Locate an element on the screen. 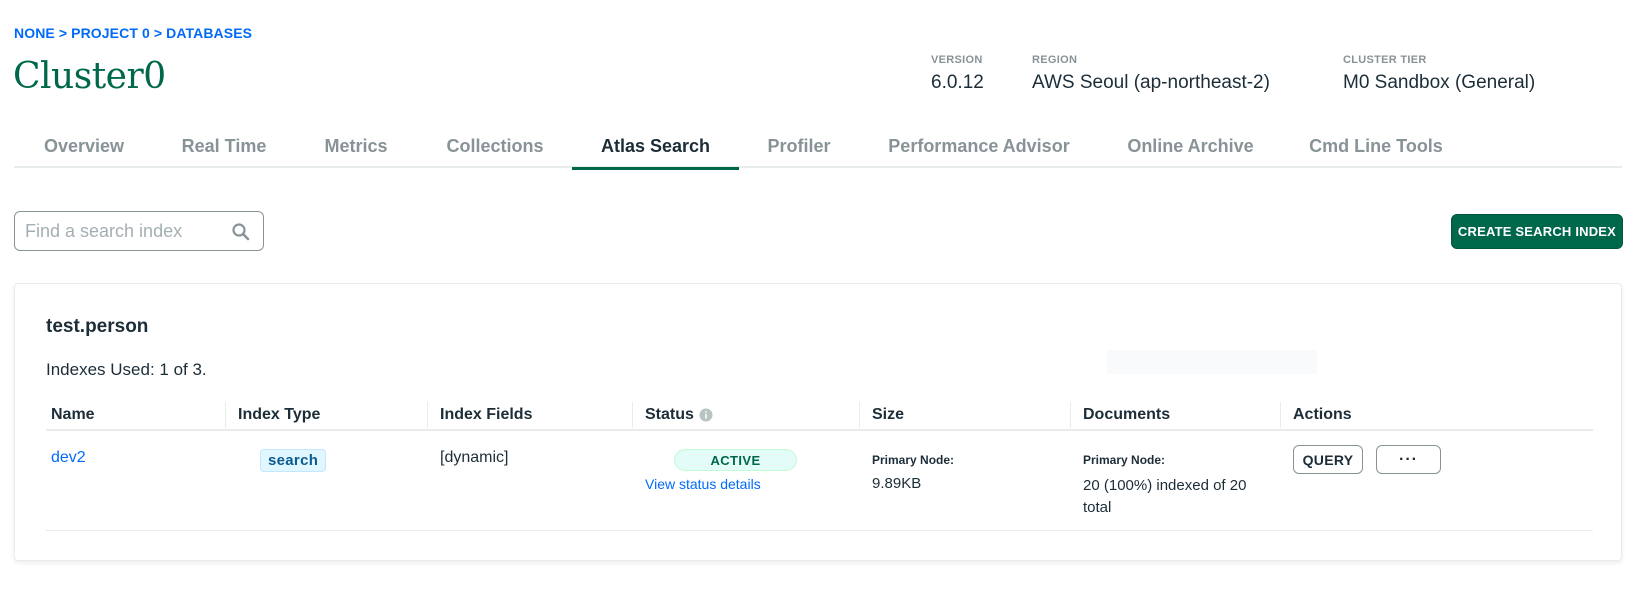  column-header-size: Size is located at coordinates (881, 415).